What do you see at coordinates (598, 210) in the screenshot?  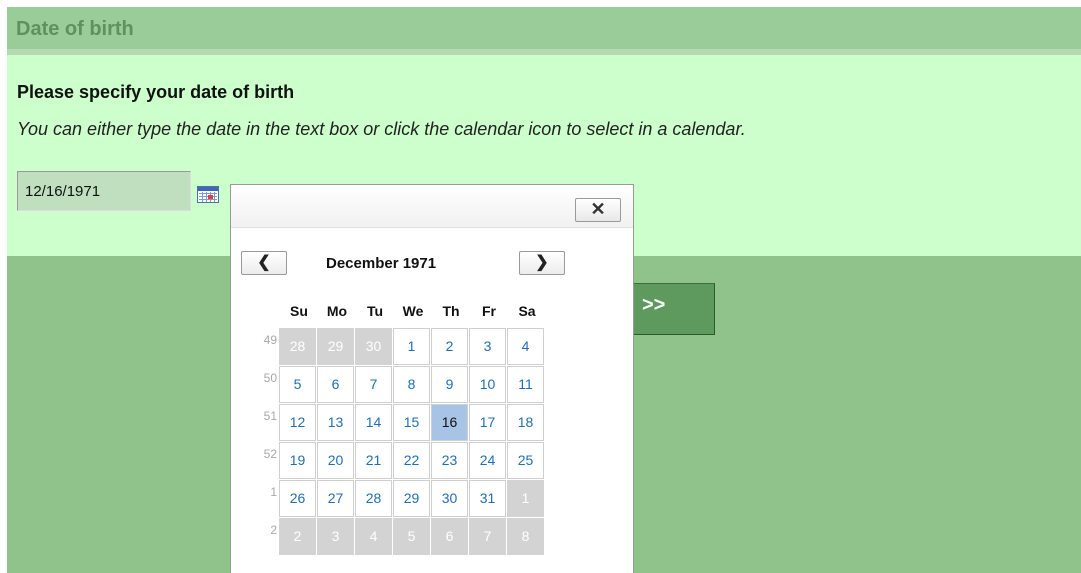 I see `close-icon: ✕` at bounding box center [598, 210].